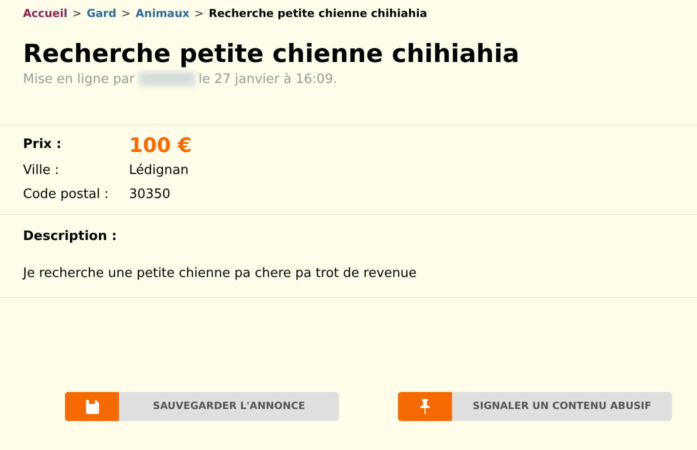 The image size is (697, 450). Describe the element at coordinates (149, 195) in the screenshot. I see `detail-value: 30350` at that location.